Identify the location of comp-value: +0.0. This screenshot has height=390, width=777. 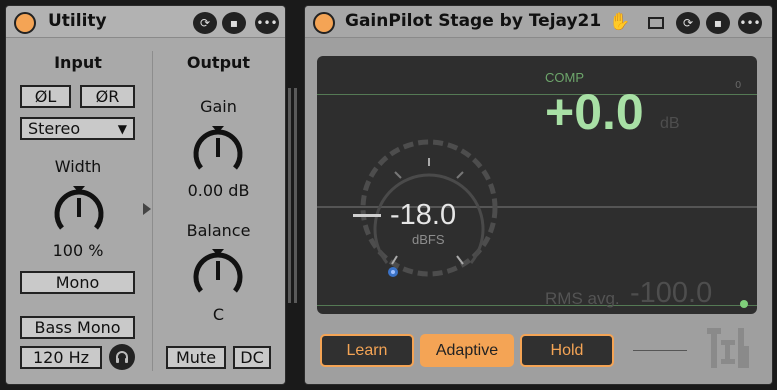
(594, 112).